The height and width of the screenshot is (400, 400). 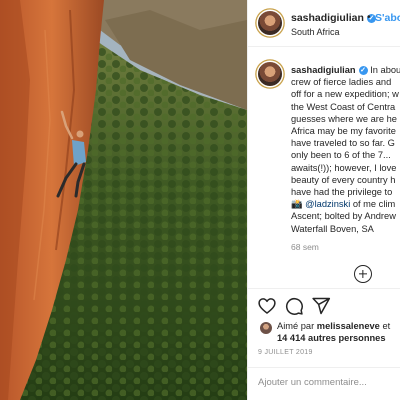 What do you see at coordinates (327, 204) in the screenshot?
I see `mention-link: @ladzinski` at bounding box center [327, 204].